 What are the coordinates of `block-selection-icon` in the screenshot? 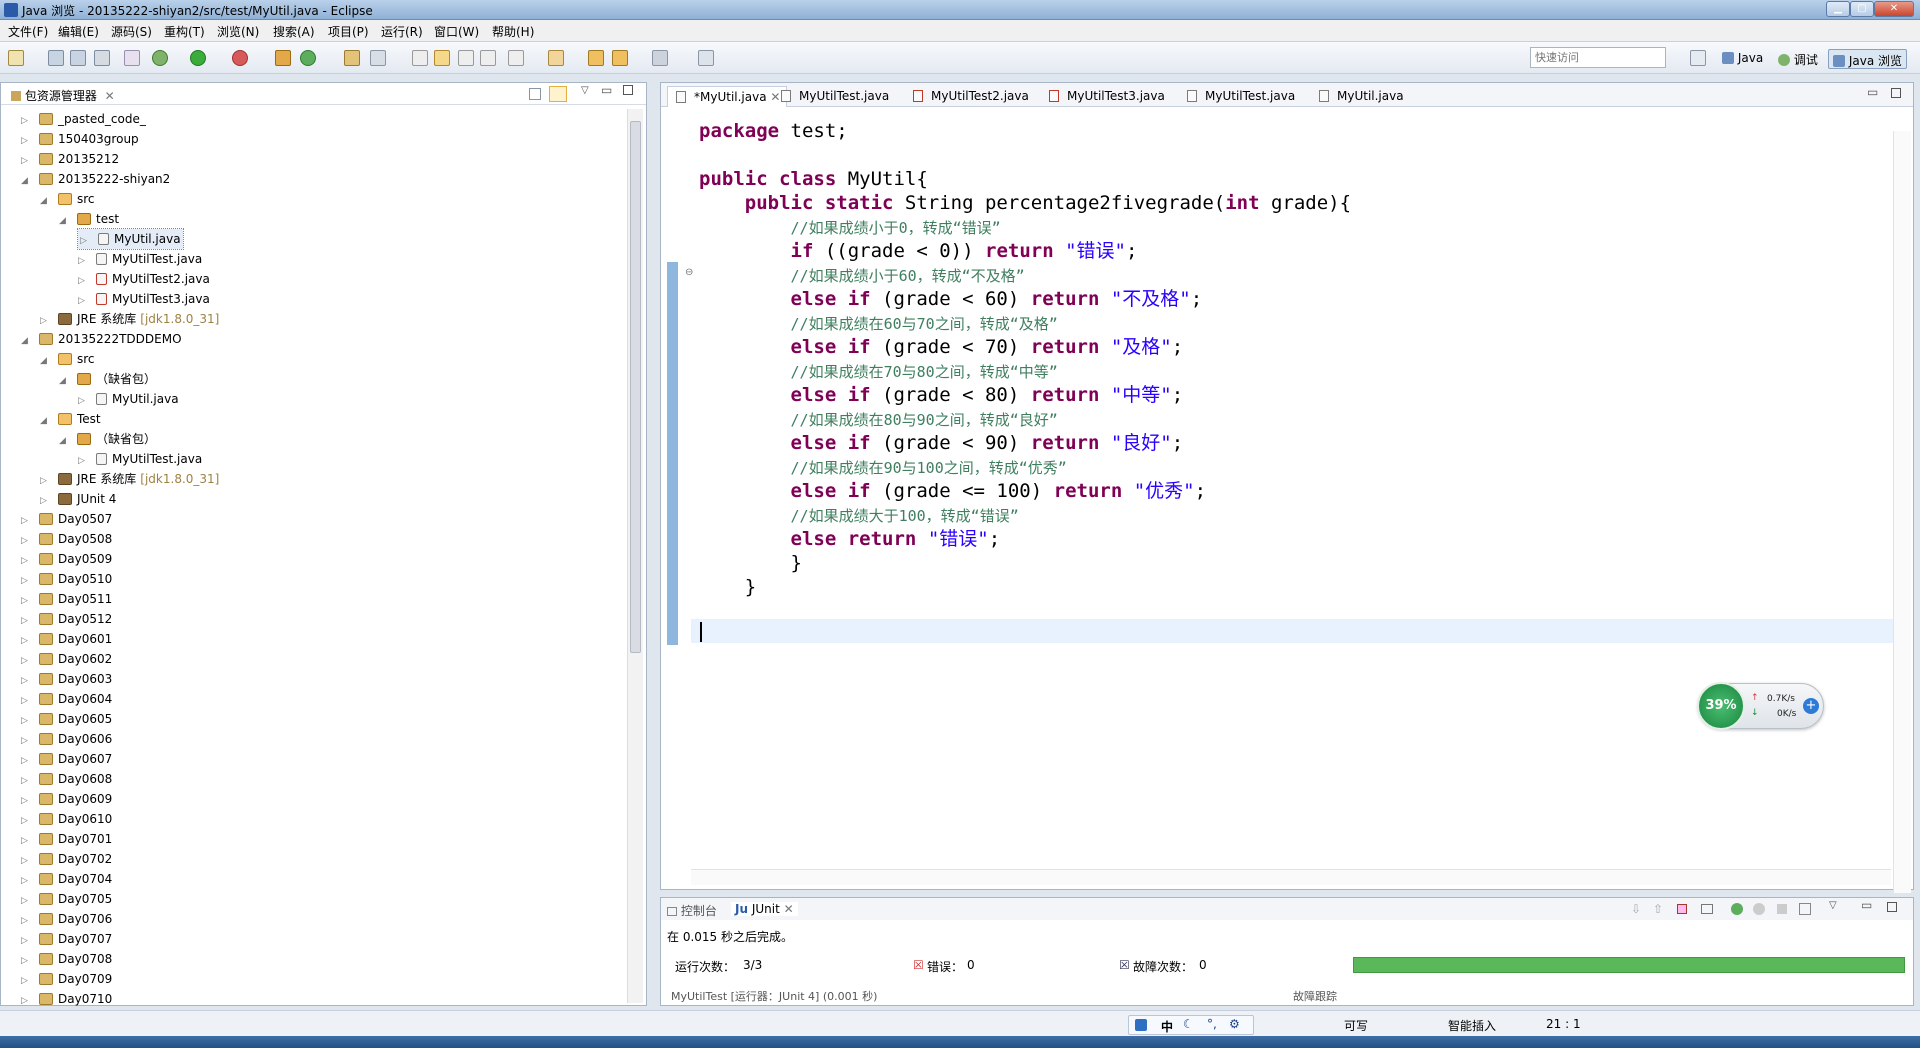 It's located at (466, 58).